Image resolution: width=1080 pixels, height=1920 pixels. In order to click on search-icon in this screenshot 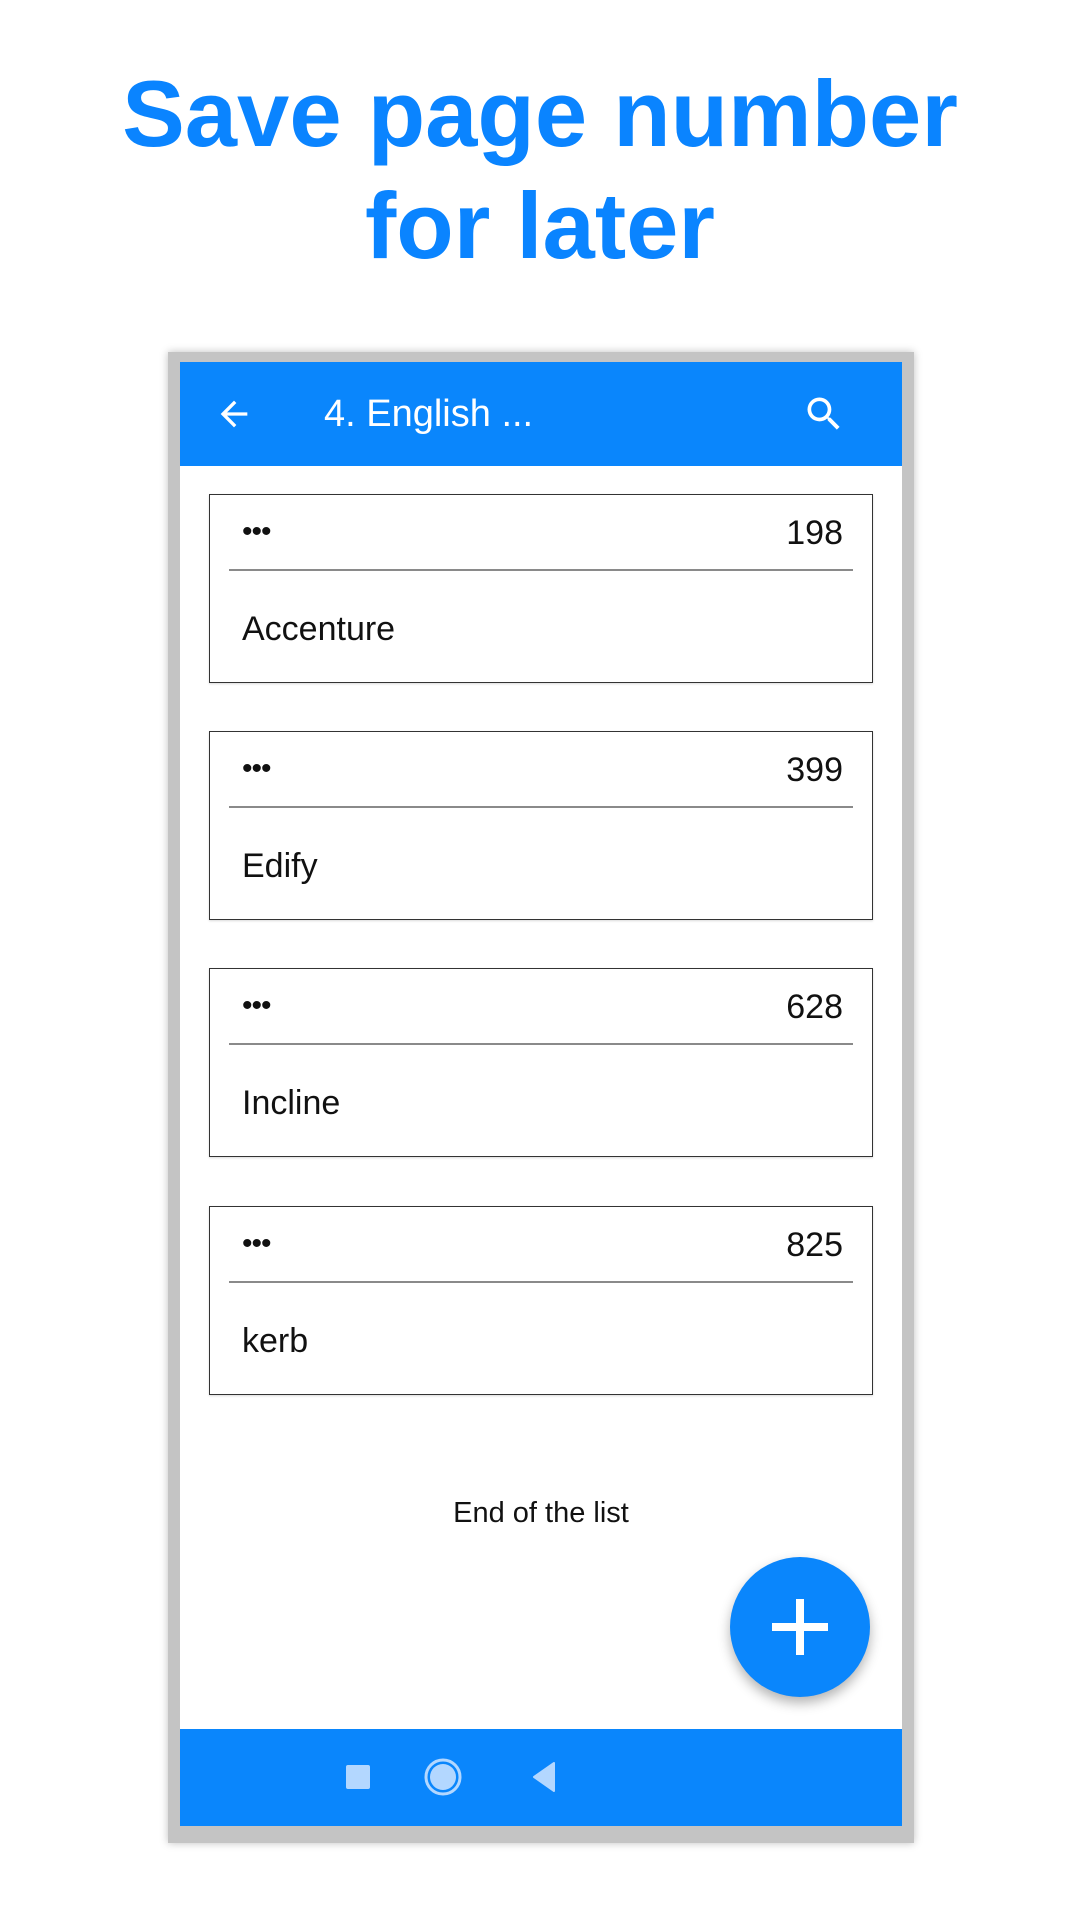, I will do `click(823, 413)`.